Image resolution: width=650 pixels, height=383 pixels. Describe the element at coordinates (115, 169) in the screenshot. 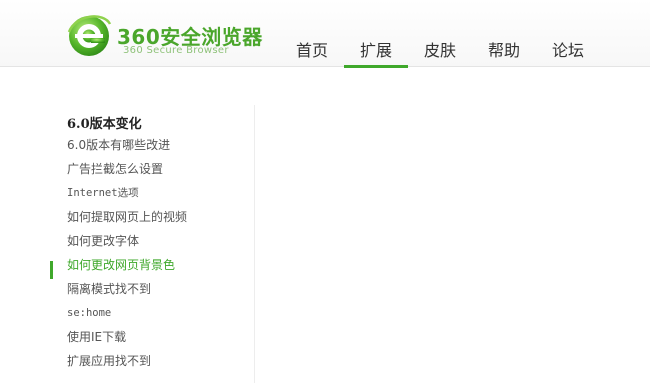

I see `sidebar-item-ad-block: 广告拦截怎么设置` at that location.